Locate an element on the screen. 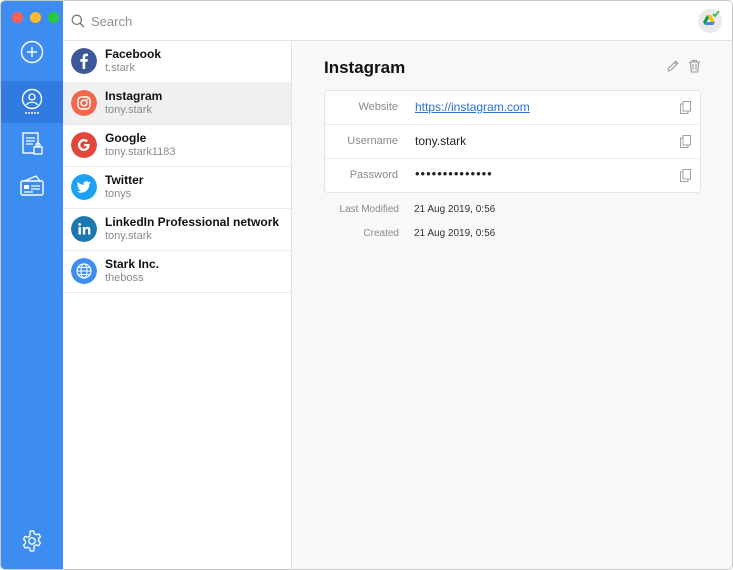 This screenshot has width=733, height=570. website-label: Website is located at coordinates (378, 107).